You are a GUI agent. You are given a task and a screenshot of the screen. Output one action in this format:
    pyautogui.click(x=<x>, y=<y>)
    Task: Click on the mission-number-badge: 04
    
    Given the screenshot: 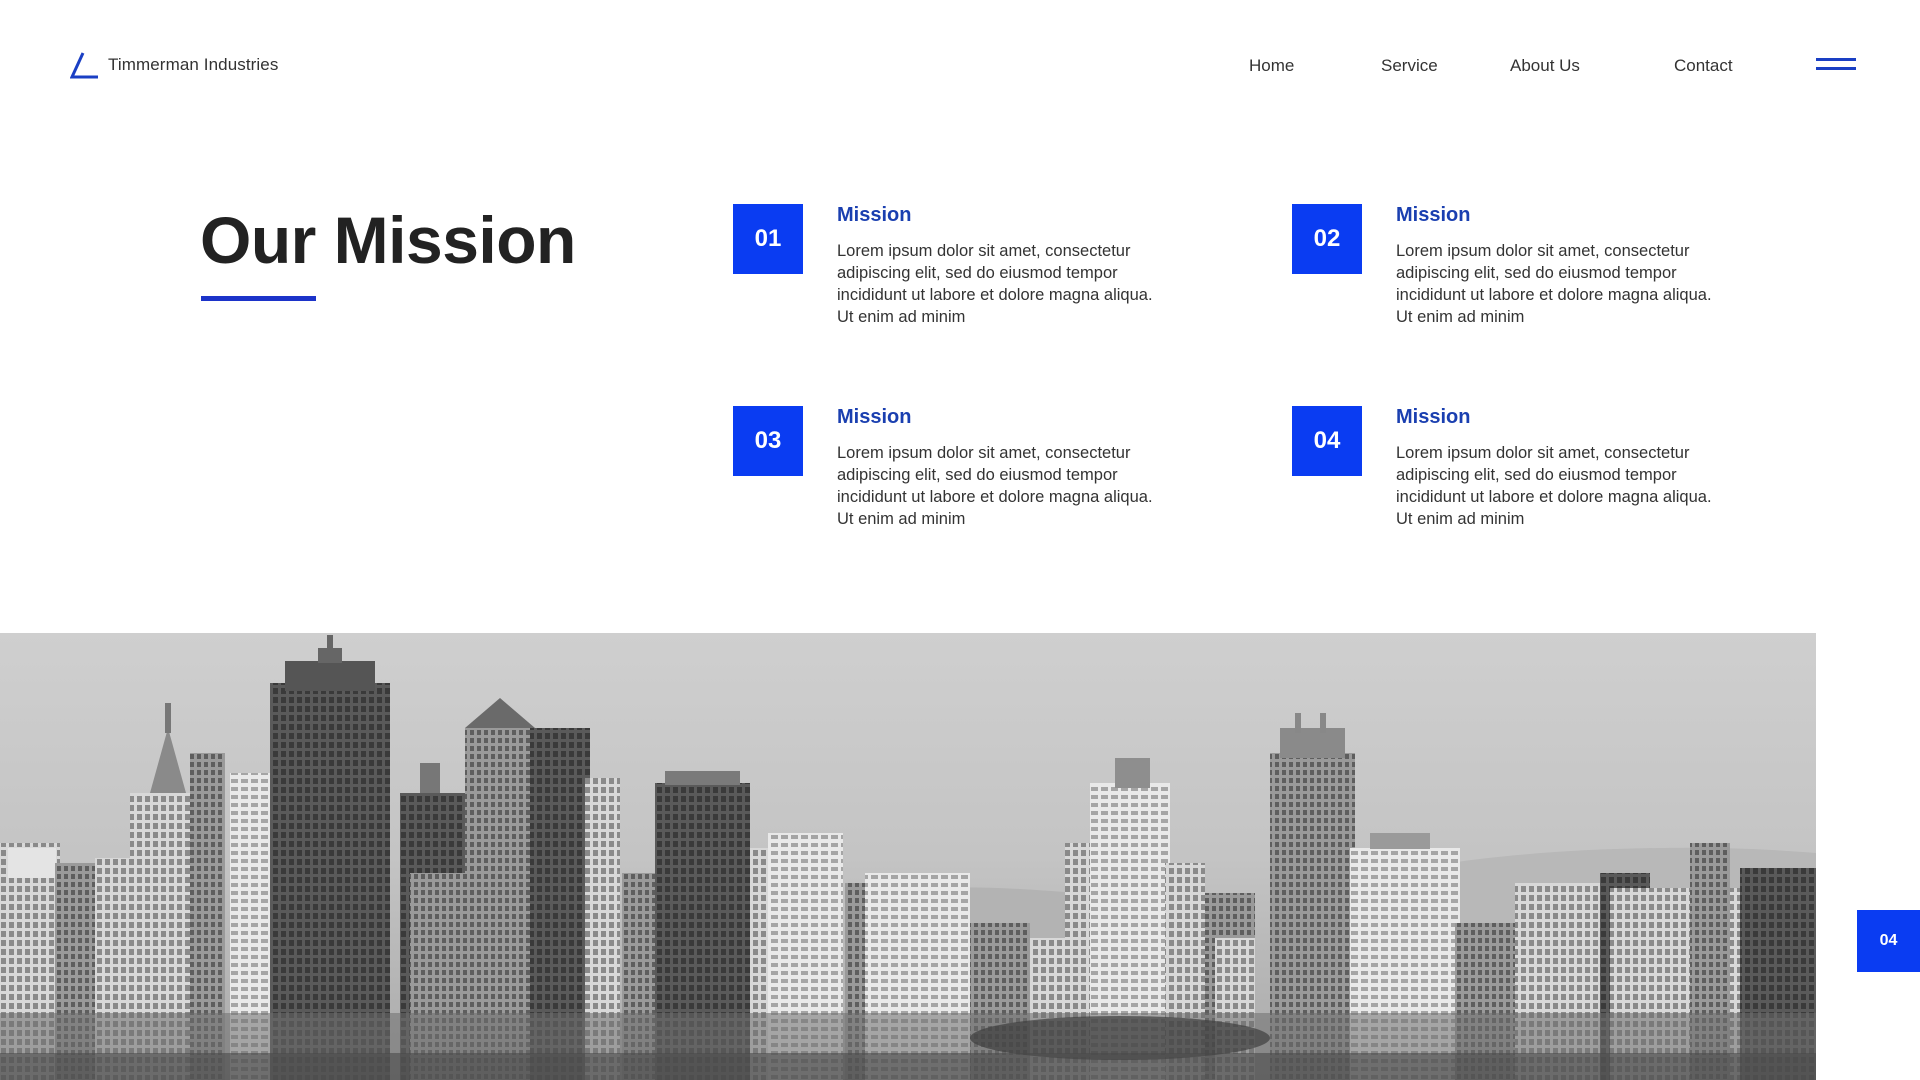 What is the action you would take?
    pyautogui.click(x=1327, y=441)
    